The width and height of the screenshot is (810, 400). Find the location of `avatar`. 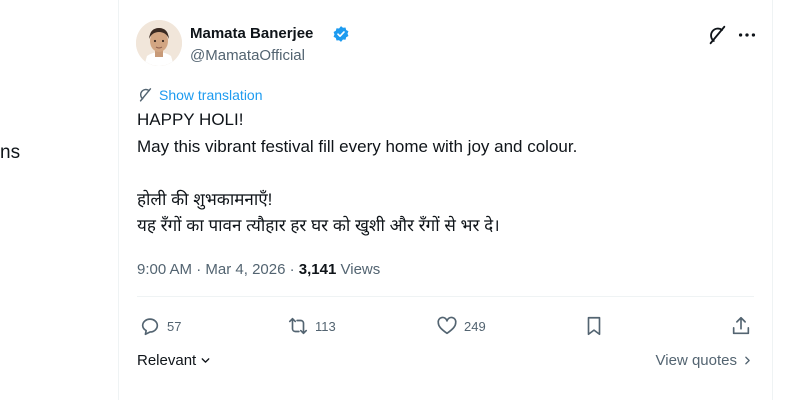

avatar is located at coordinates (159, 43).